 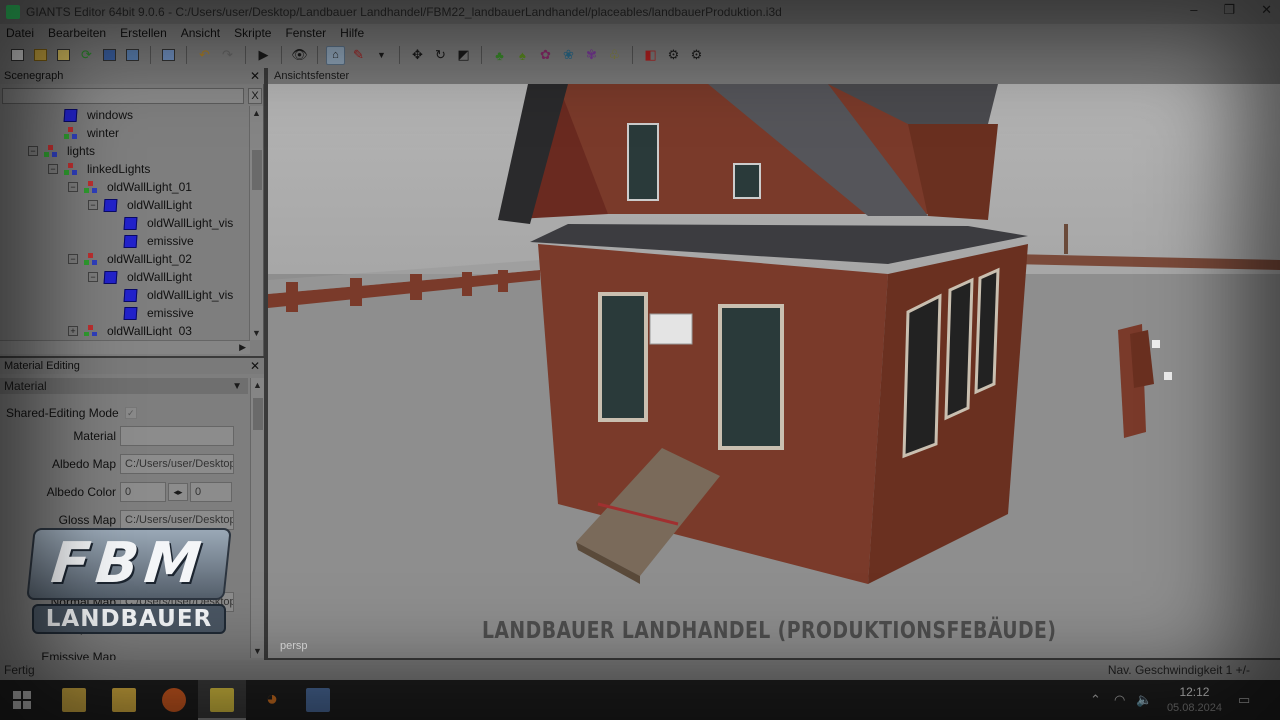 I want to click on new-file-icon, so click(x=17, y=55).